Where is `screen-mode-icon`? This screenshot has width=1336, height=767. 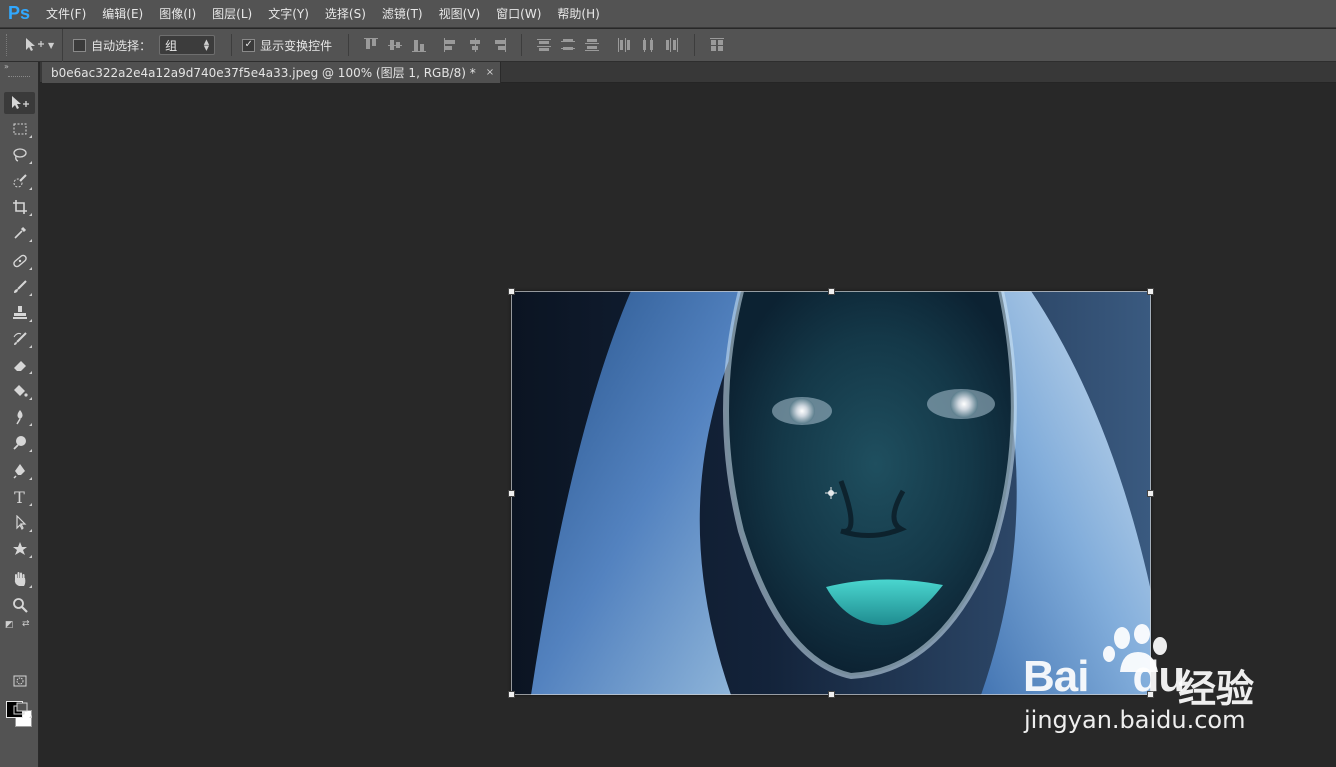 screen-mode-icon is located at coordinates (20, 708).